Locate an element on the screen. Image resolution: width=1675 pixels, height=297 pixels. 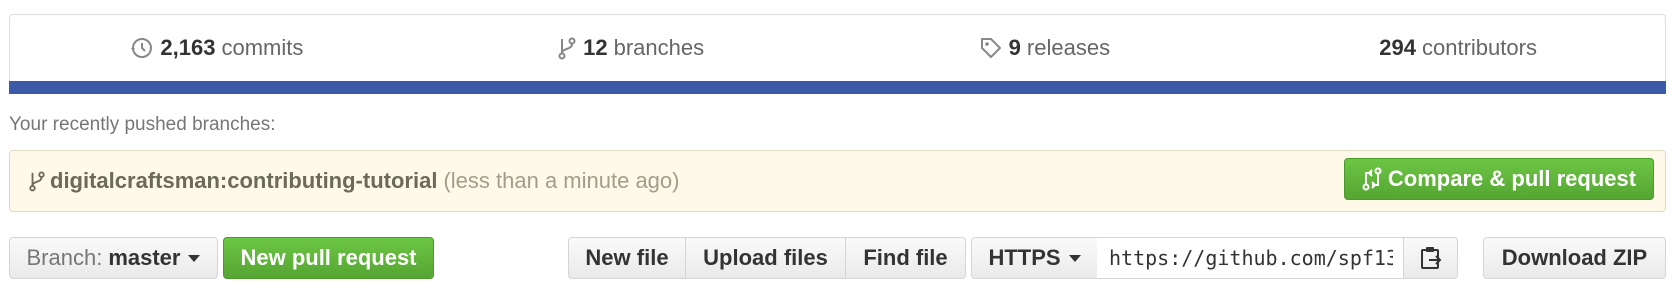
releases-stat: 9 releases is located at coordinates (1045, 48).